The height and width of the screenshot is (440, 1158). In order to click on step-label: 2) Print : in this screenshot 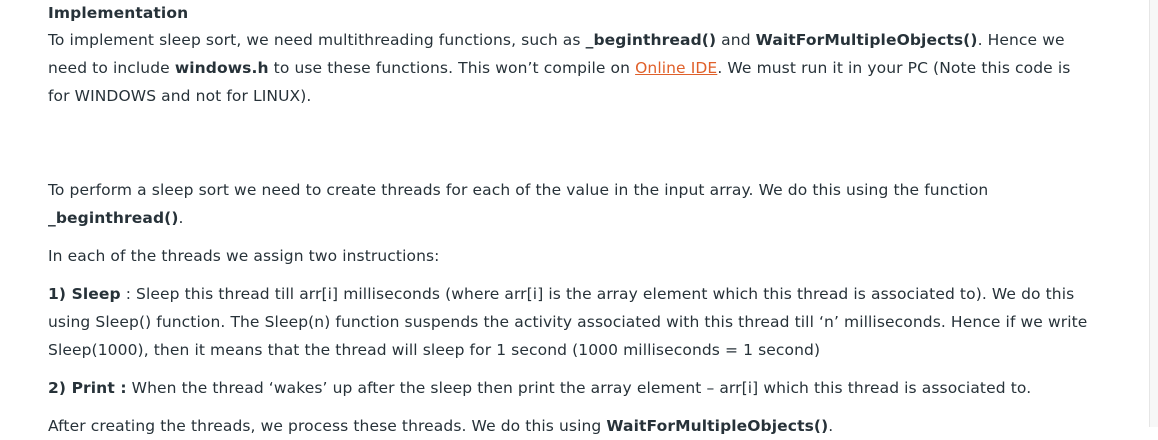, I will do `click(87, 388)`.